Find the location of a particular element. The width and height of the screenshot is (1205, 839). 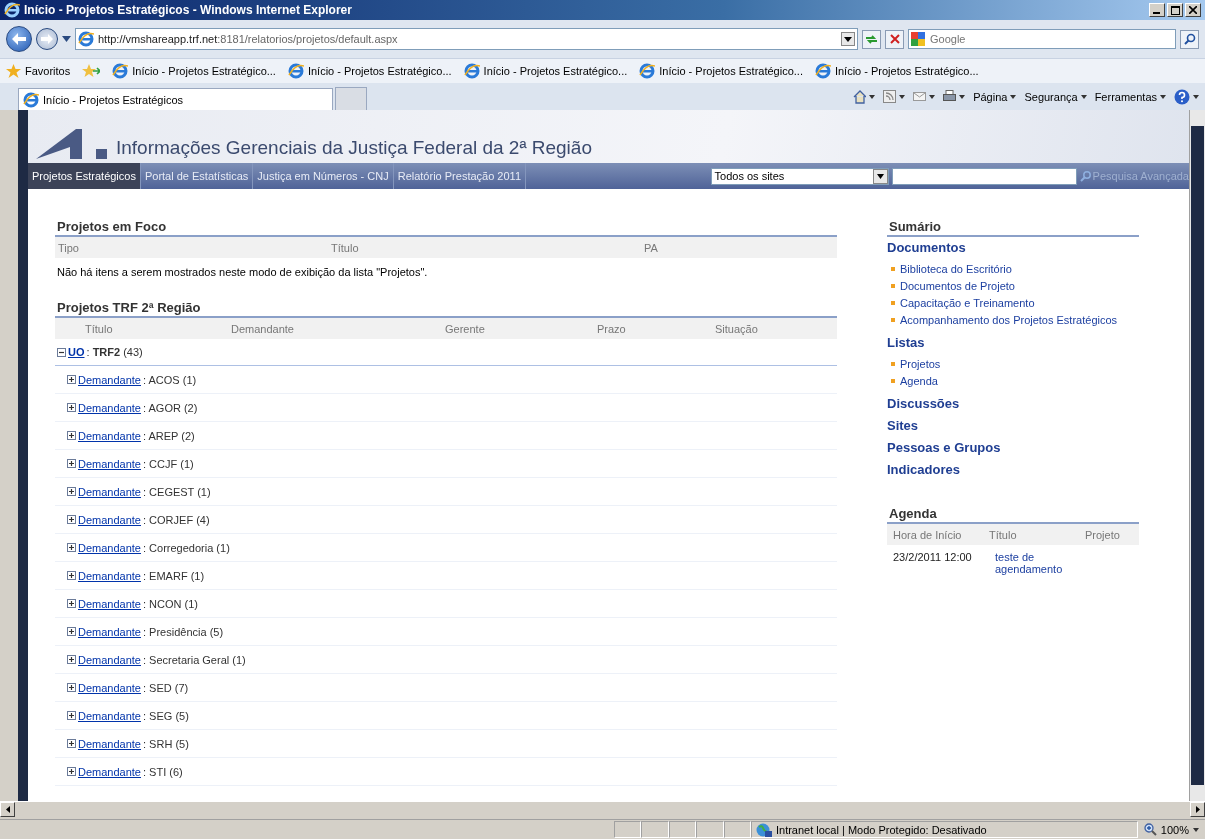

search-button is located at coordinates (1189, 39).